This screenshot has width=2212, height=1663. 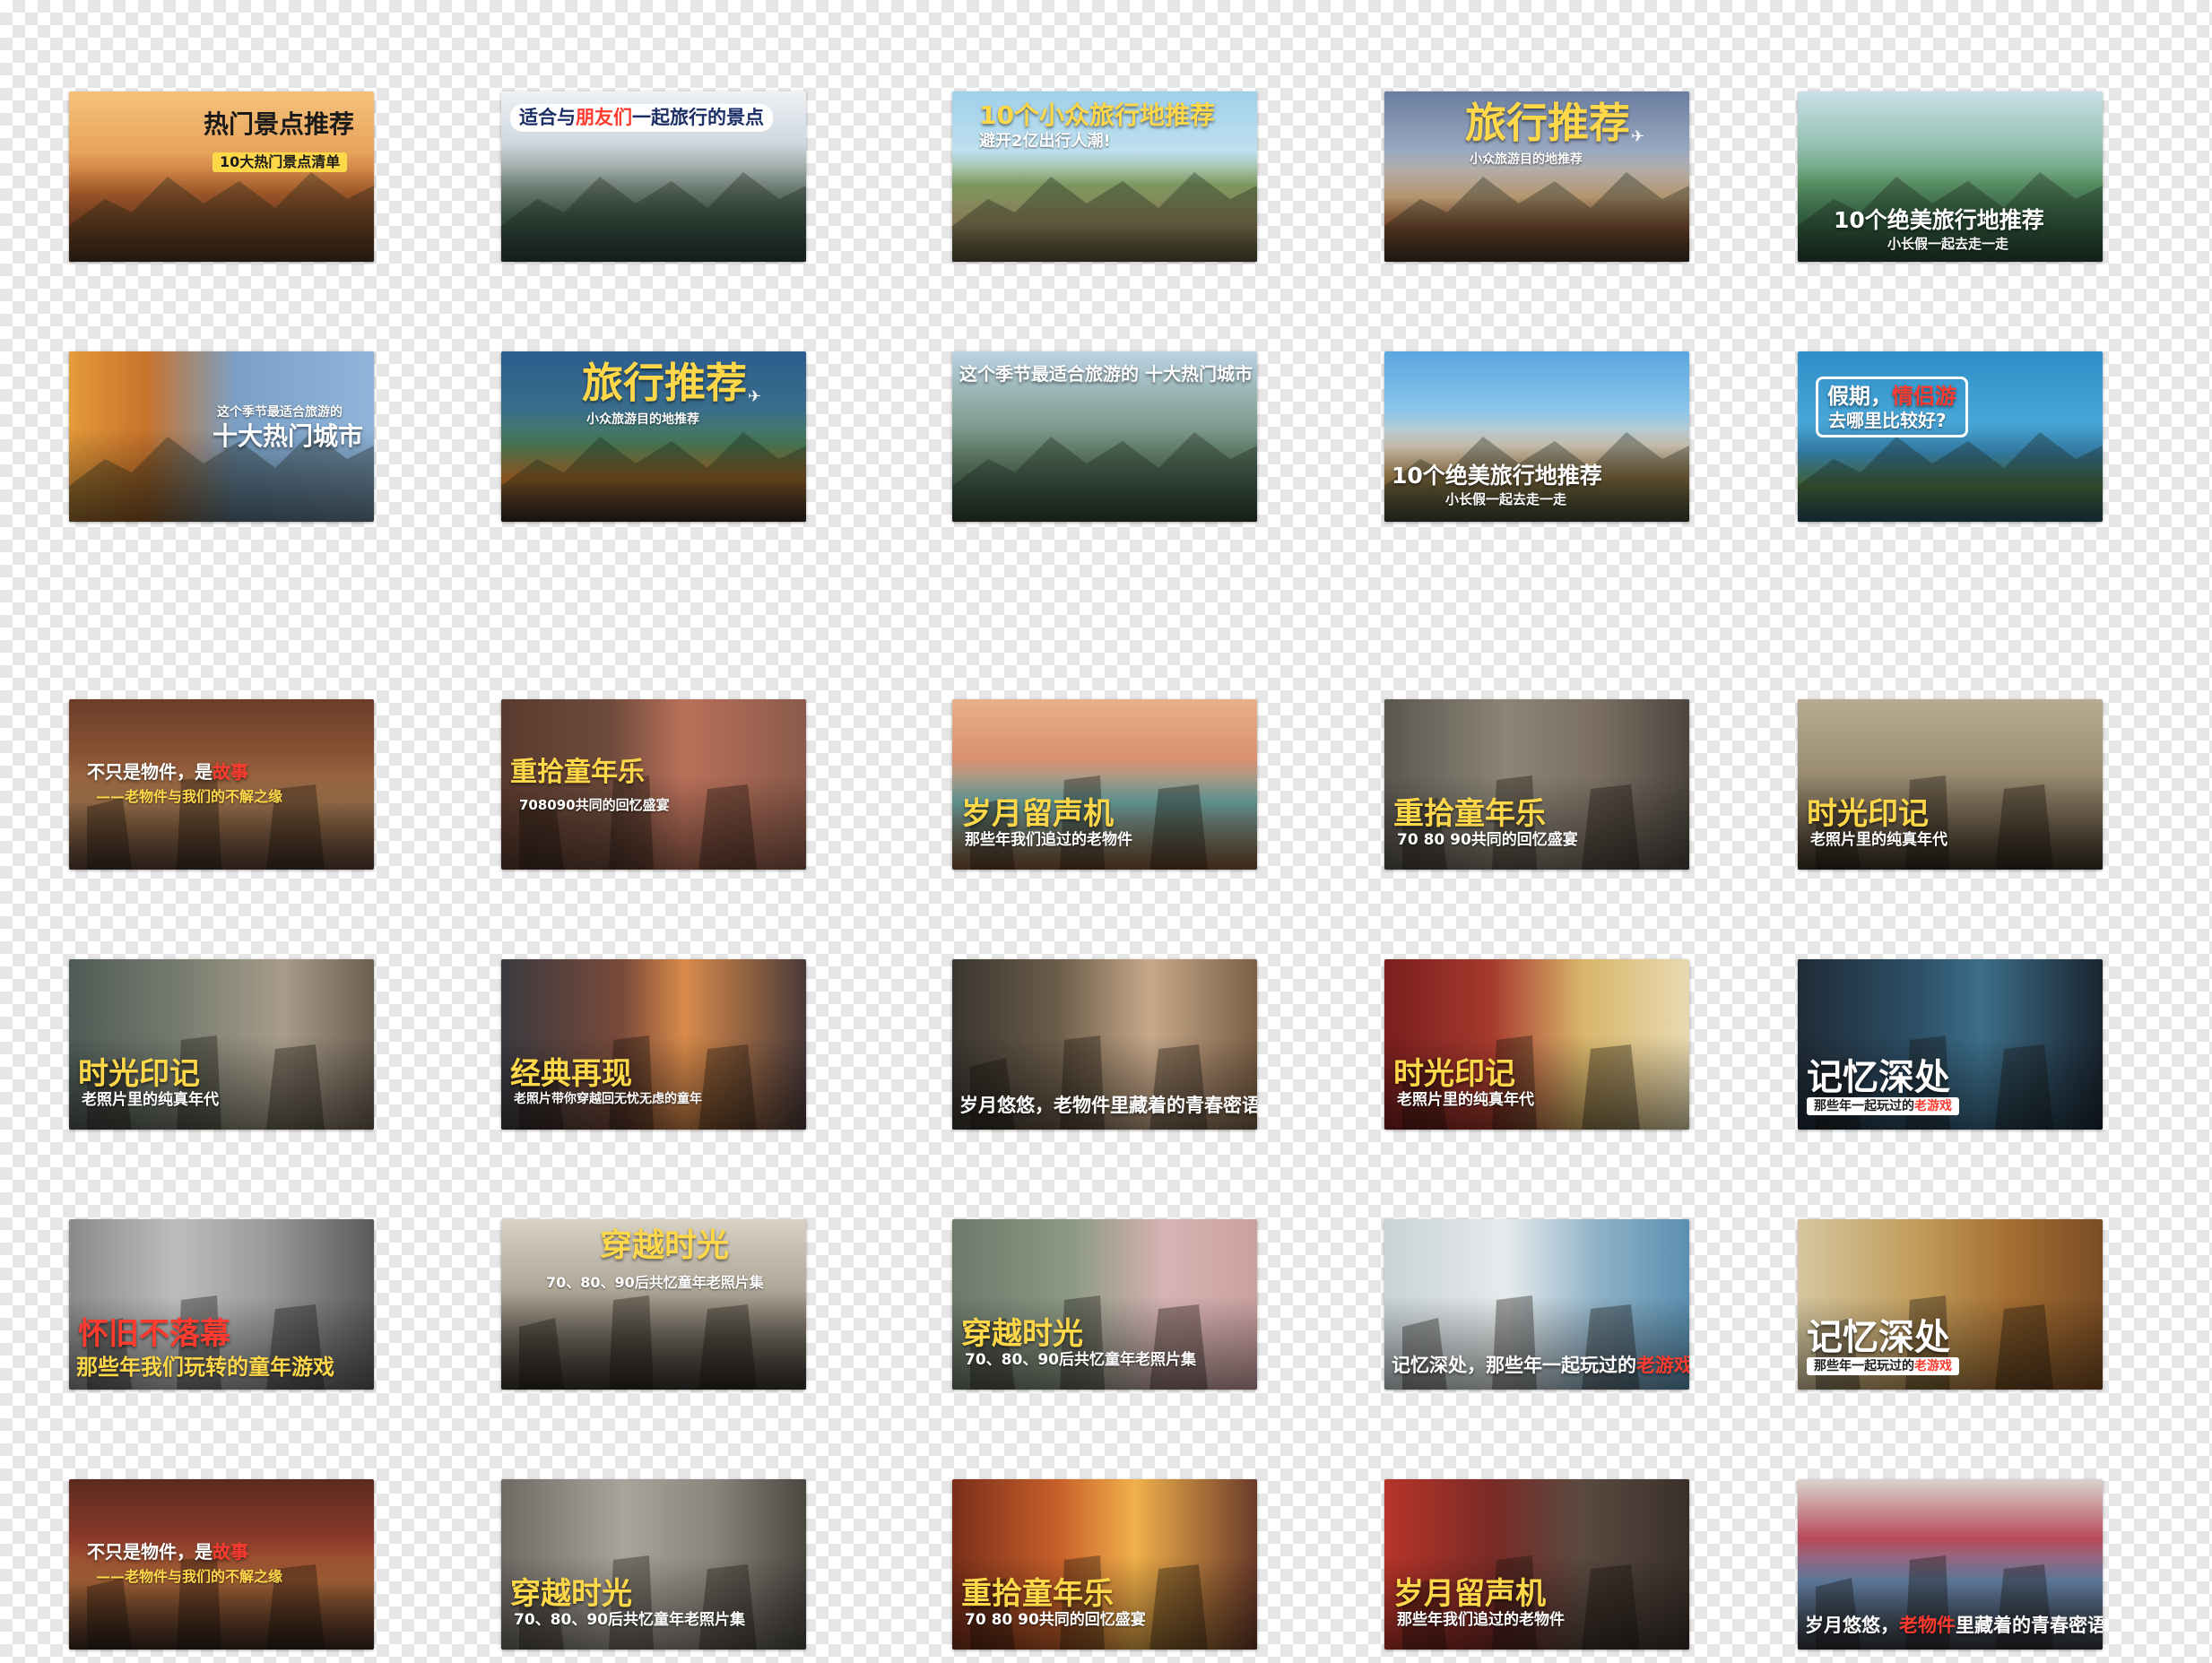 What do you see at coordinates (653, 1565) in the screenshot?
I see `thumbnail-bw-hopscotch: 穿越时光 70、80、90后共忆童年老照片集` at bounding box center [653, 1565].